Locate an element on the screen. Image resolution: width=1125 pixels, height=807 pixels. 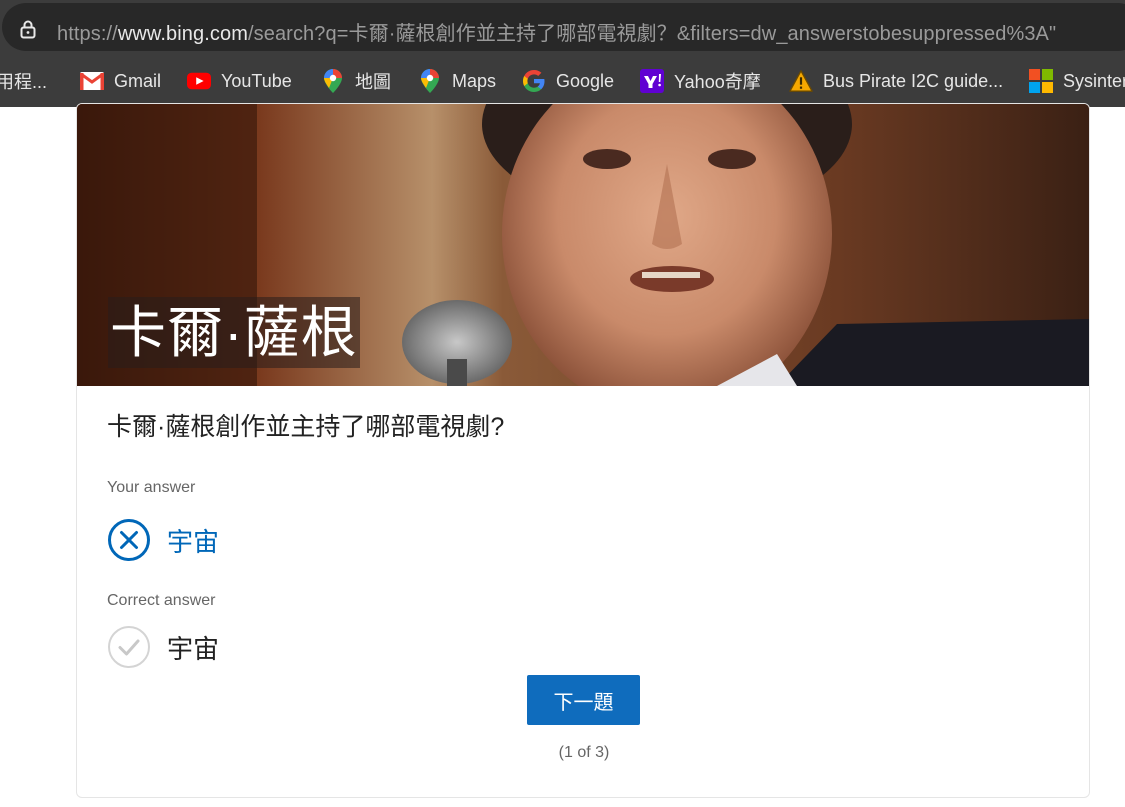
bookmark-youtube: YouTube is located at coordinates (239, 81).